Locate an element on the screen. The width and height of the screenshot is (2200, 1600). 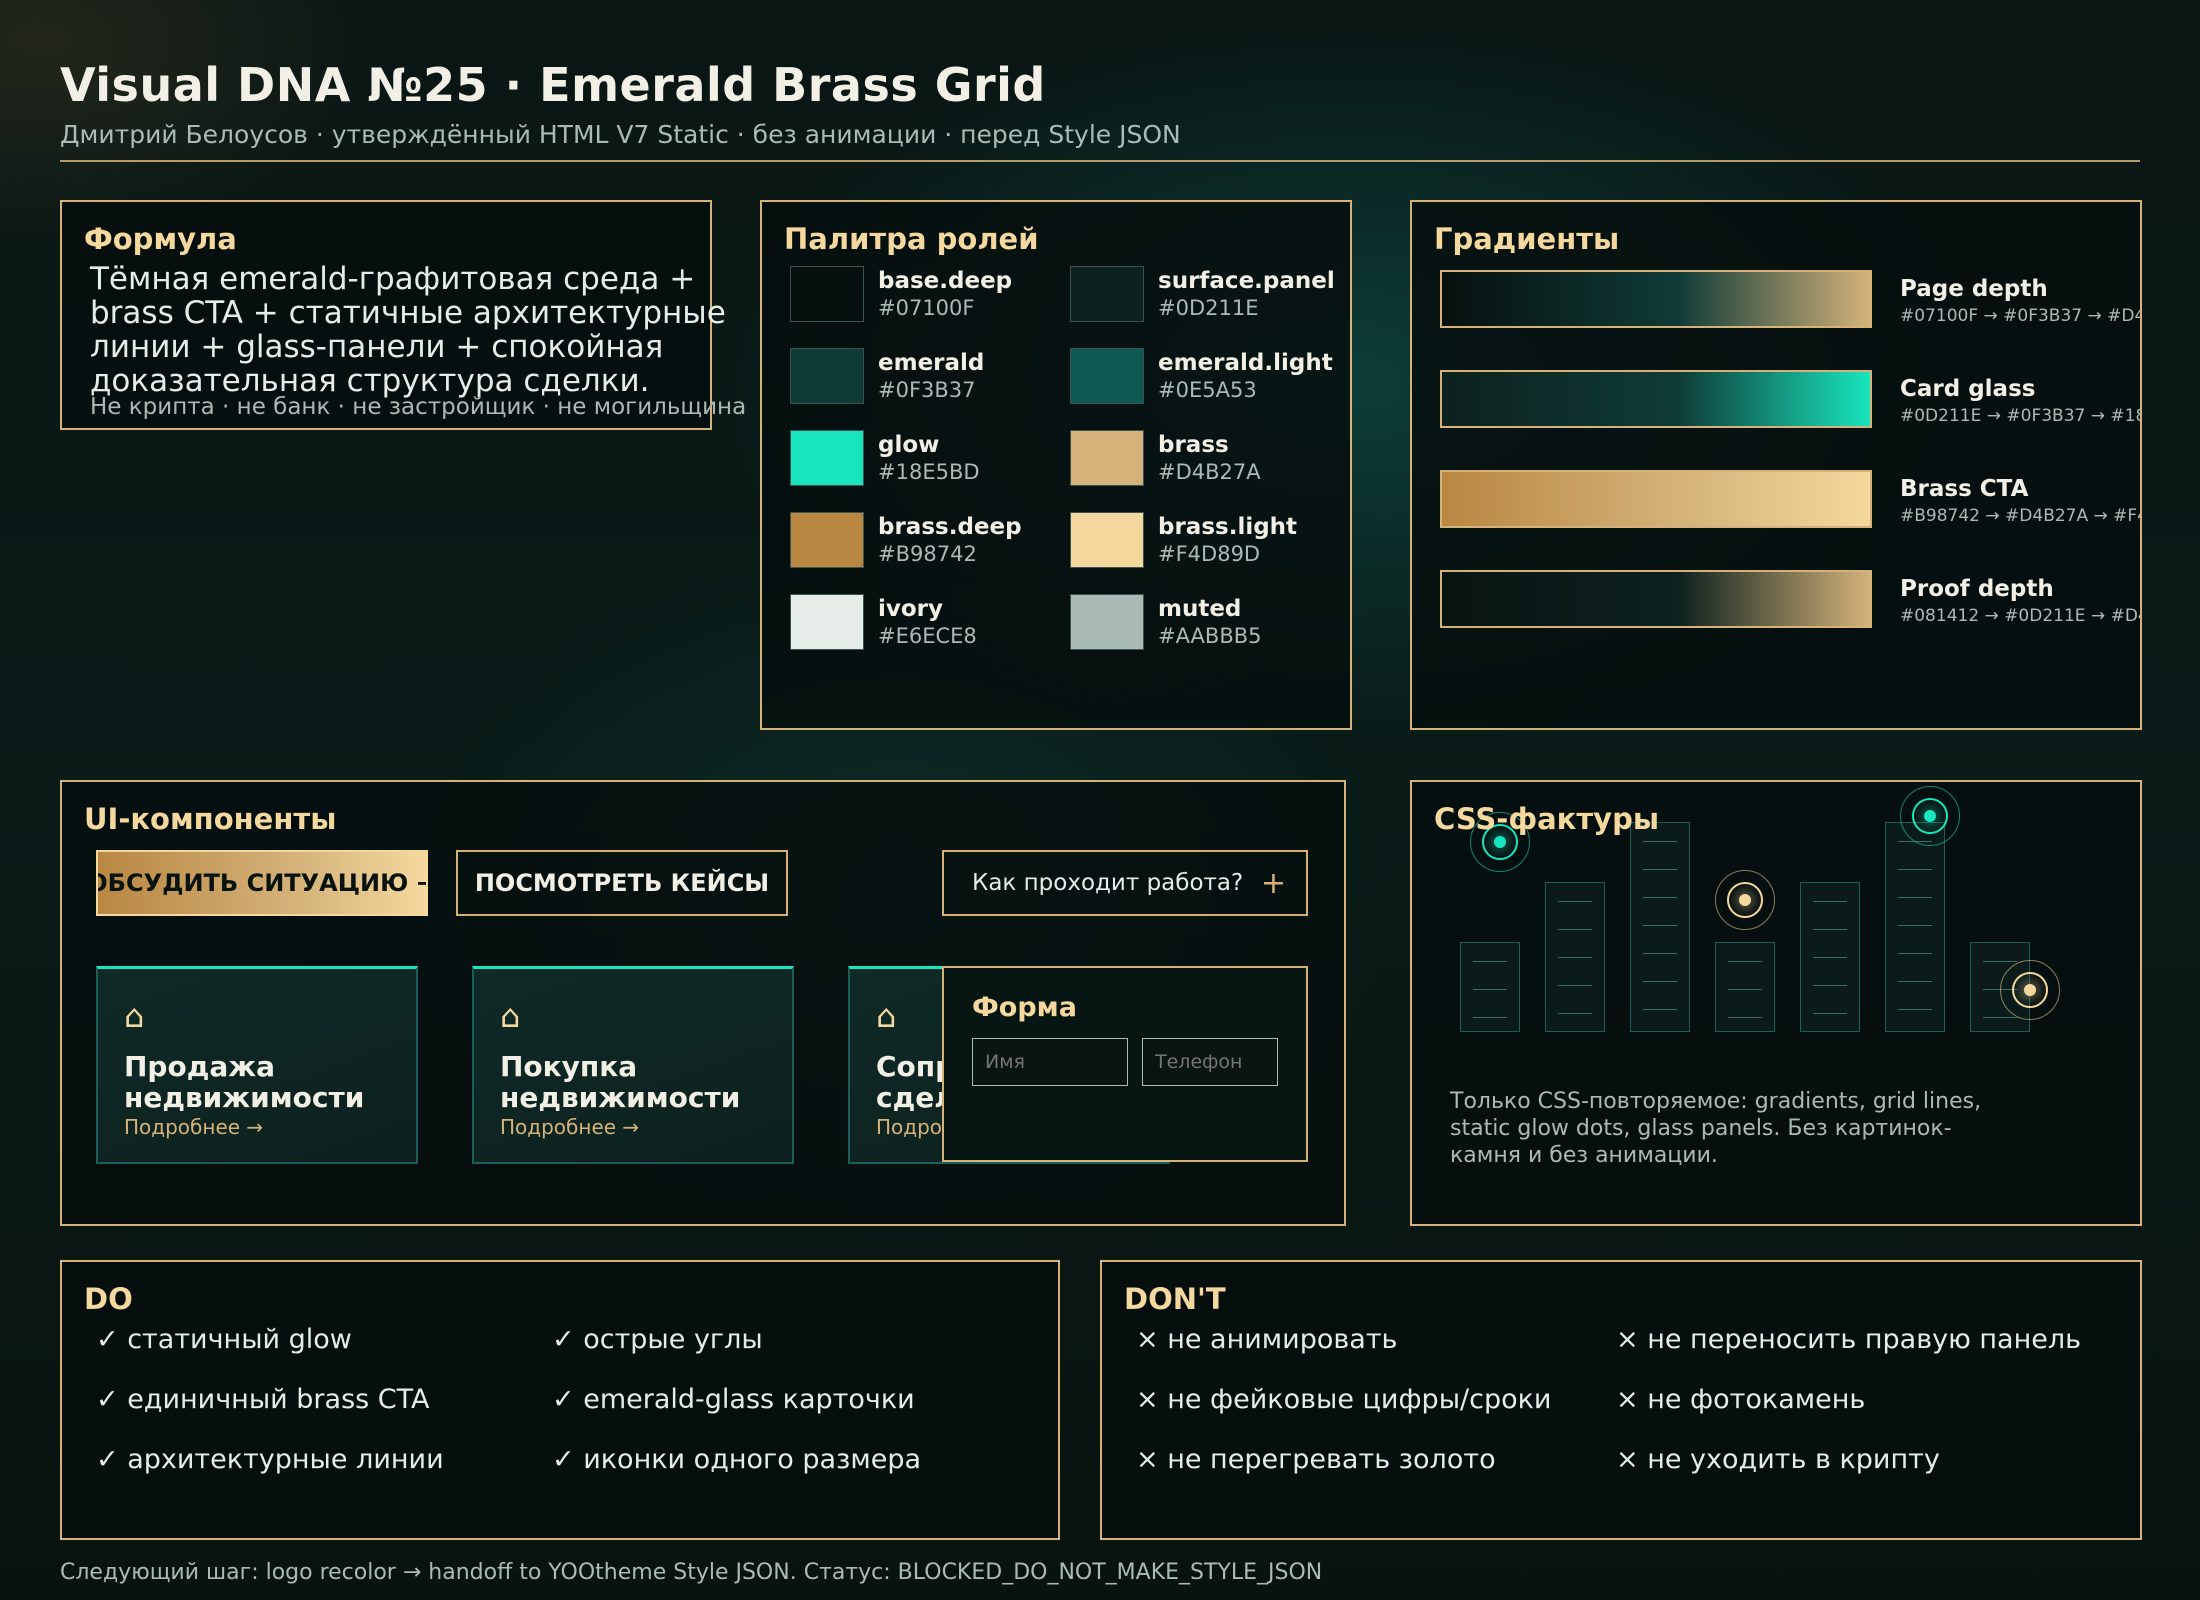
service-card: ⌂ Продажа недвижимости Подробнее → is located at coordinates (257, 1065).